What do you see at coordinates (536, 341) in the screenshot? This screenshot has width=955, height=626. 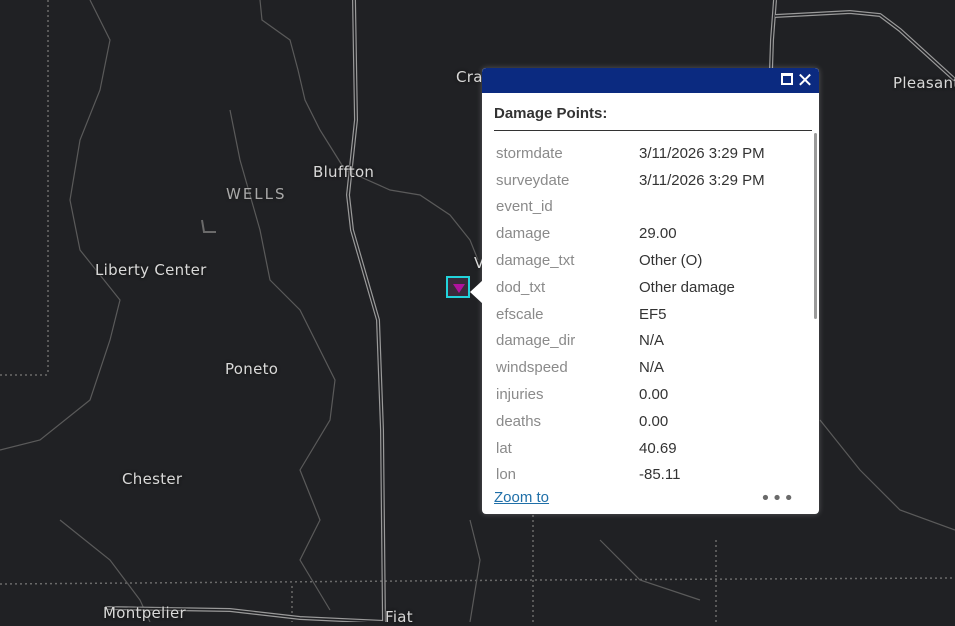 I see `attribute-key: damage_dir` at bounding box center [536, 341].